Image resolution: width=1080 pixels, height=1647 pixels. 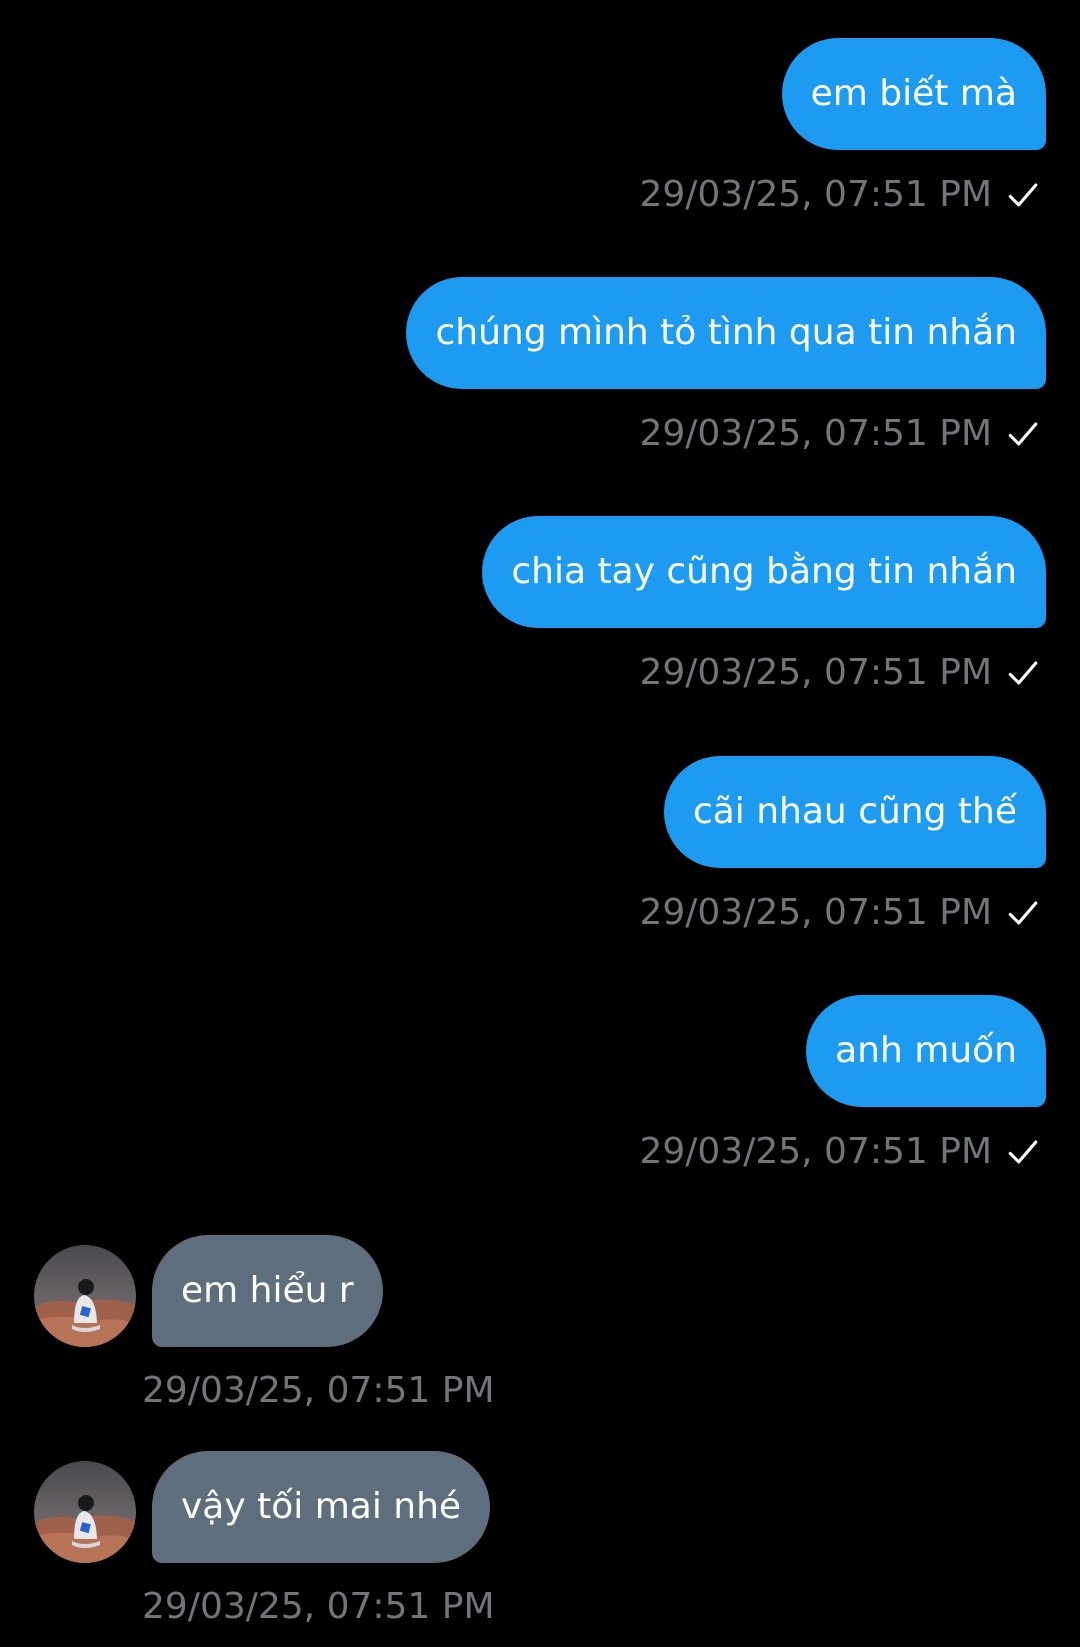 What do you see at coordinates (267, 1291) in the screenshot?
I see `message-bubble: em hiểu r` at bounding box center [267, 1291].